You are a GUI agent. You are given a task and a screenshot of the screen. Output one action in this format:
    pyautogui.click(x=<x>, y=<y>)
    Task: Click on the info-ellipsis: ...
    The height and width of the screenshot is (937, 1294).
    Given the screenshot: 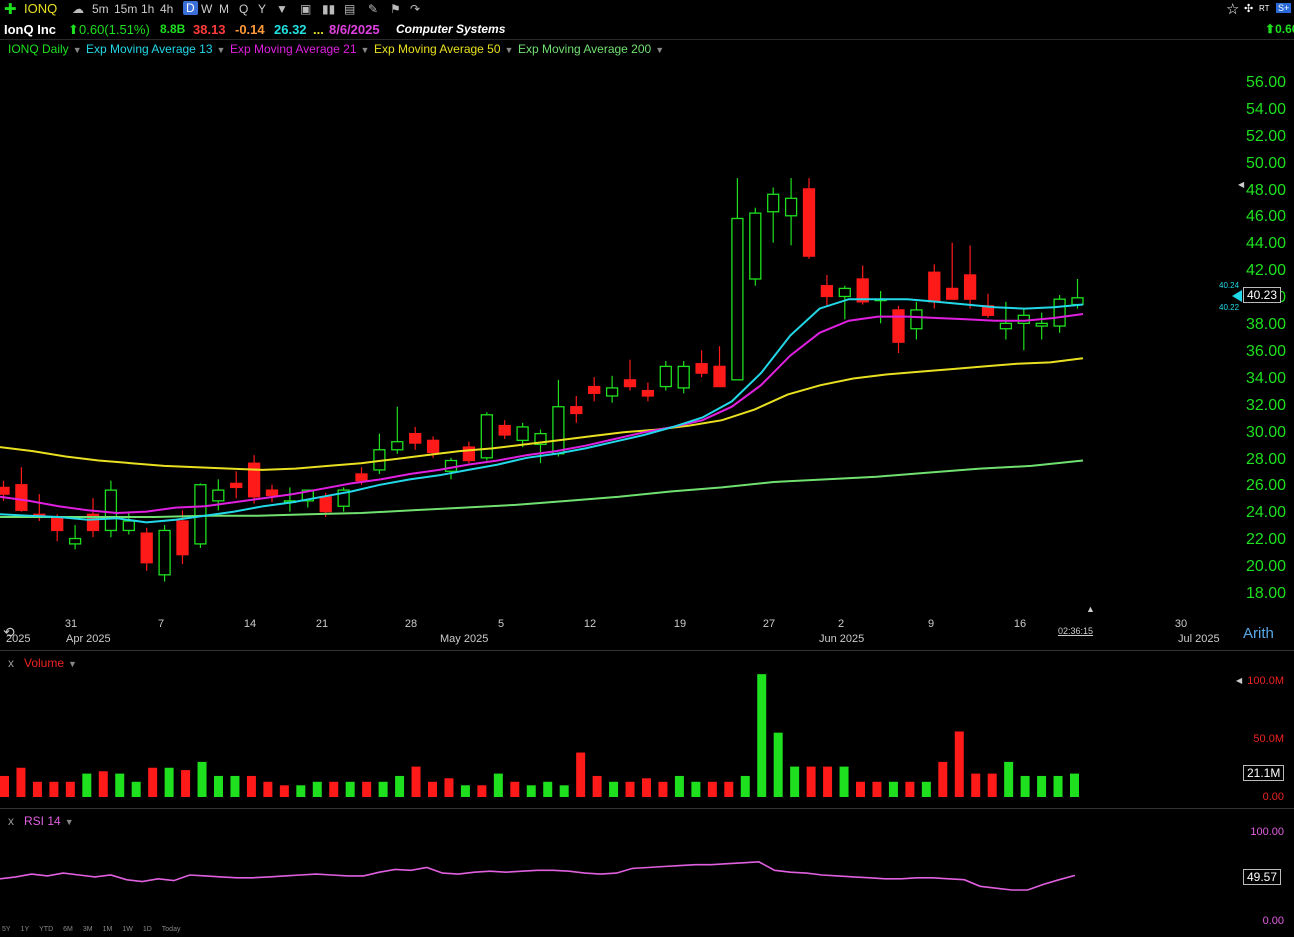 What is the action you would take?
    pyautogui.click(x=318, y=29)
    